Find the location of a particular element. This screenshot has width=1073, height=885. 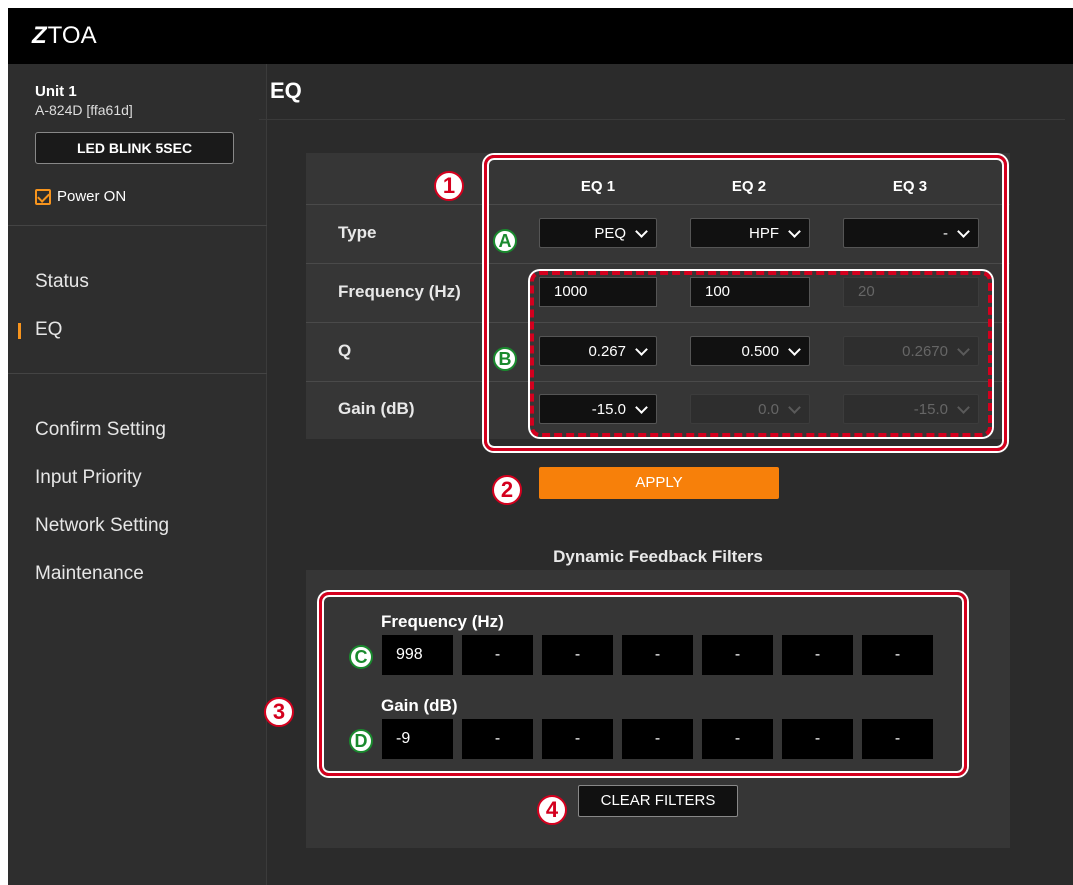

callout-letter-a: A is located at coordinates (505, 241).